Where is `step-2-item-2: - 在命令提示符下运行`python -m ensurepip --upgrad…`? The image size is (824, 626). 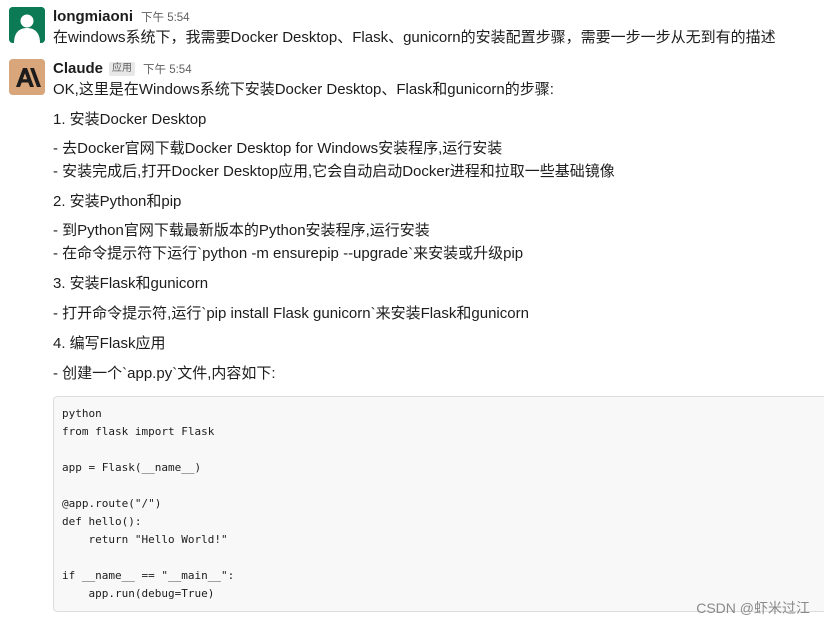 step-2-item-2: - 在命令提示符下运行`python -m ensurepip --upgrad… is located at coordinates (288, 253).